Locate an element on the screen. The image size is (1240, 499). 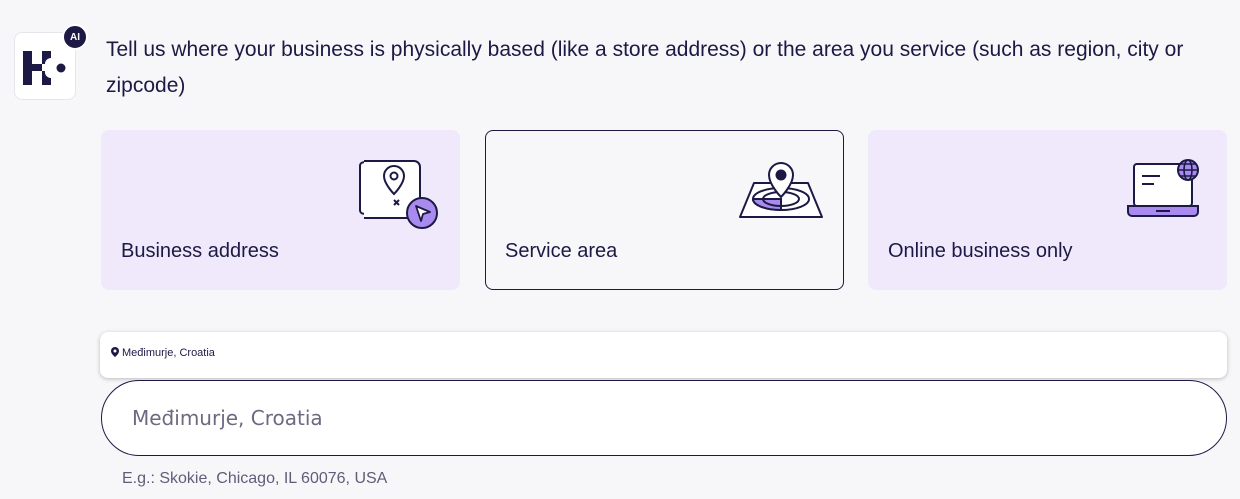
map-pin-cursor-icon is located at coordinates (398, 194).